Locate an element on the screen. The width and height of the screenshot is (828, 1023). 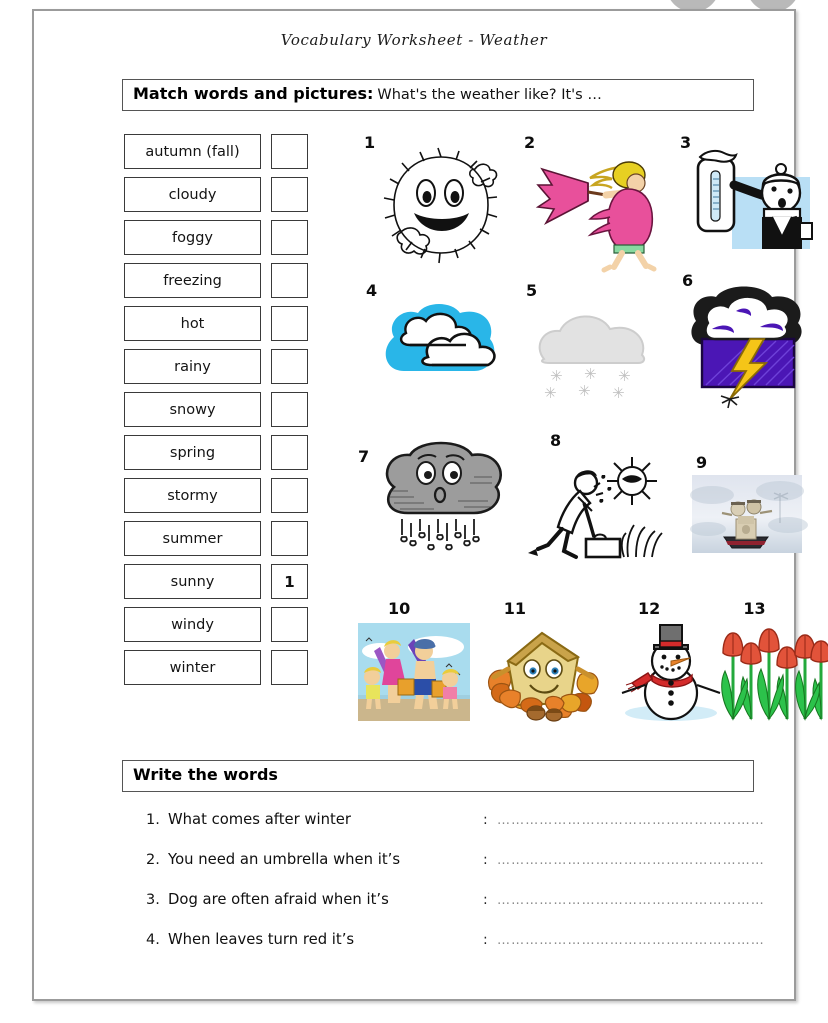
picture-cell-4: 4 is located at coordinates (434, 356).